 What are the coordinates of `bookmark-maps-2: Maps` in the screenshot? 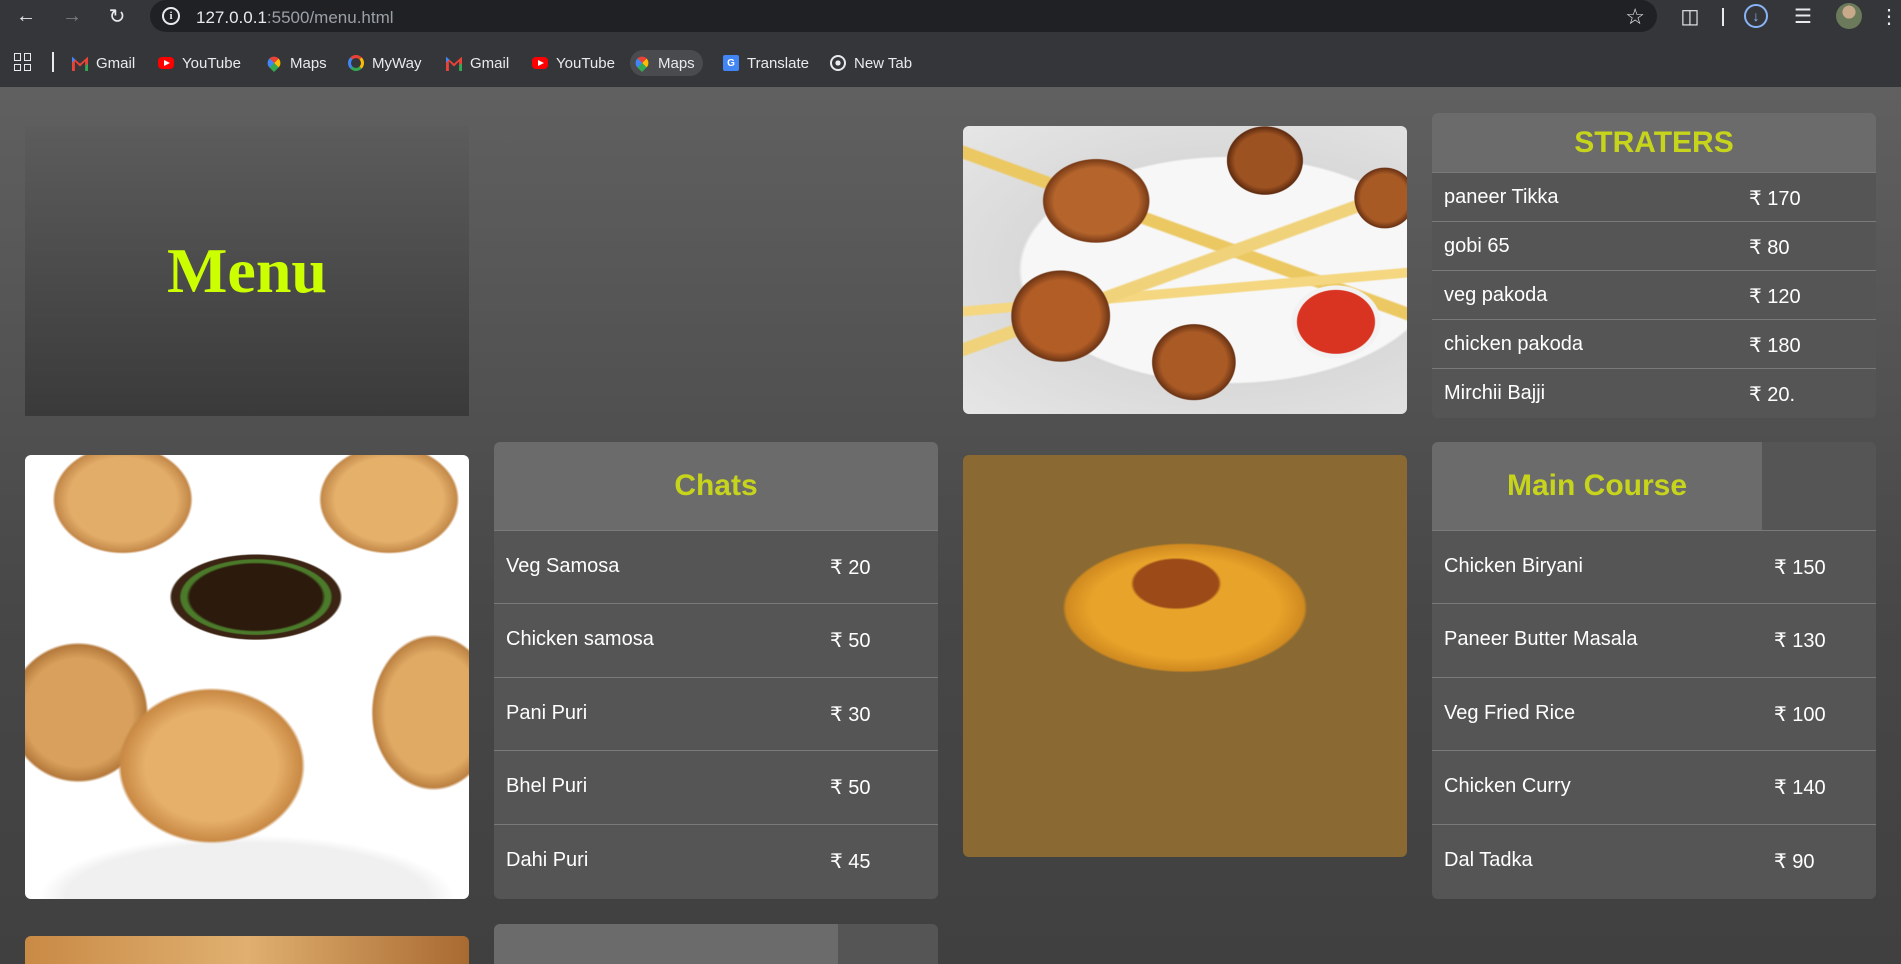 It's located at (666, 63).